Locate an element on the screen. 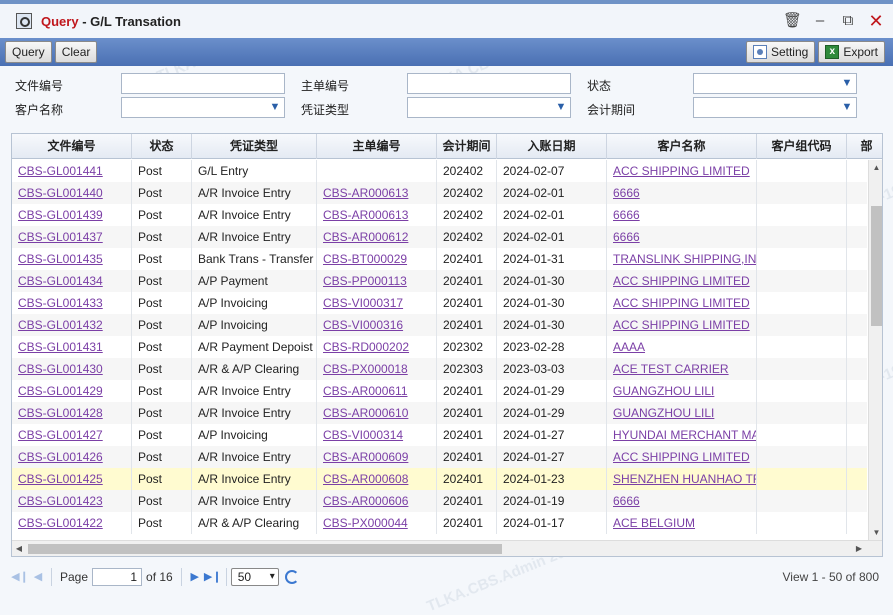  table-cell: ACE BELGIUM is located at coordinates (654, 523).